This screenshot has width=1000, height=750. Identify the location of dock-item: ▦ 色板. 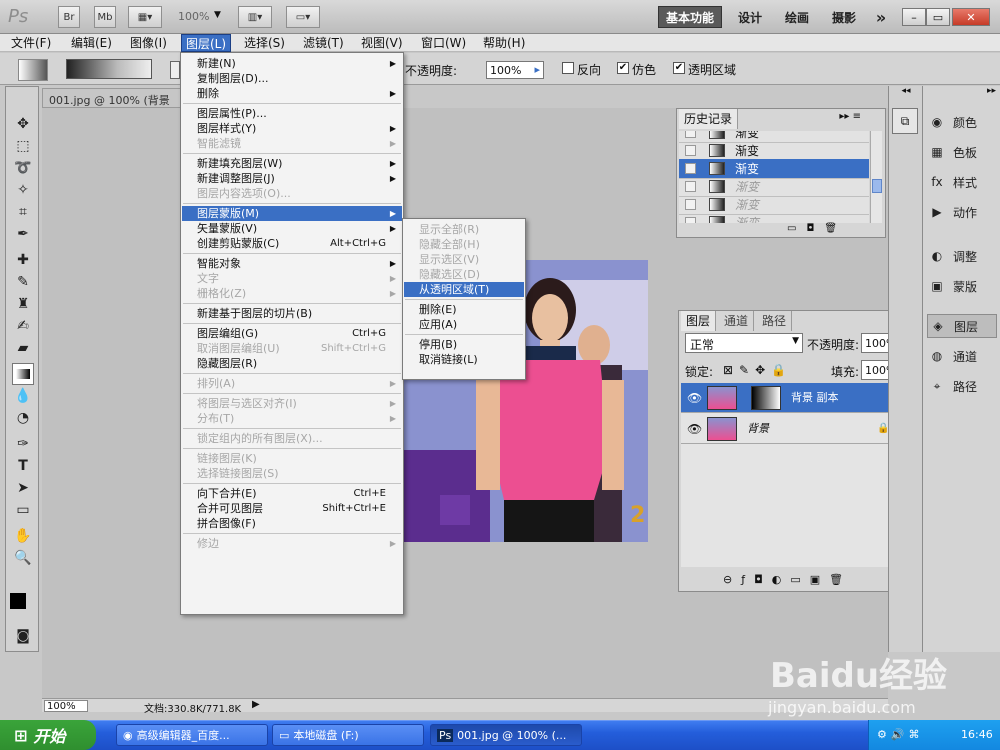
(962, 152).